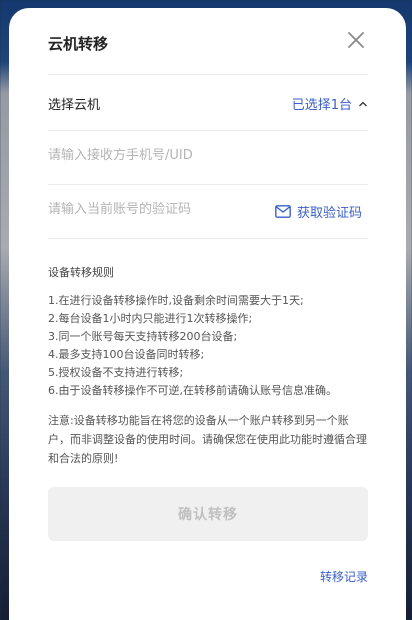 This screenshot has width=412, height=620. What do you see at coordinates (208, 514) in the screenshot?
I see `confirm-transfer-button: 确认转移` at bounding box center [208, 514].